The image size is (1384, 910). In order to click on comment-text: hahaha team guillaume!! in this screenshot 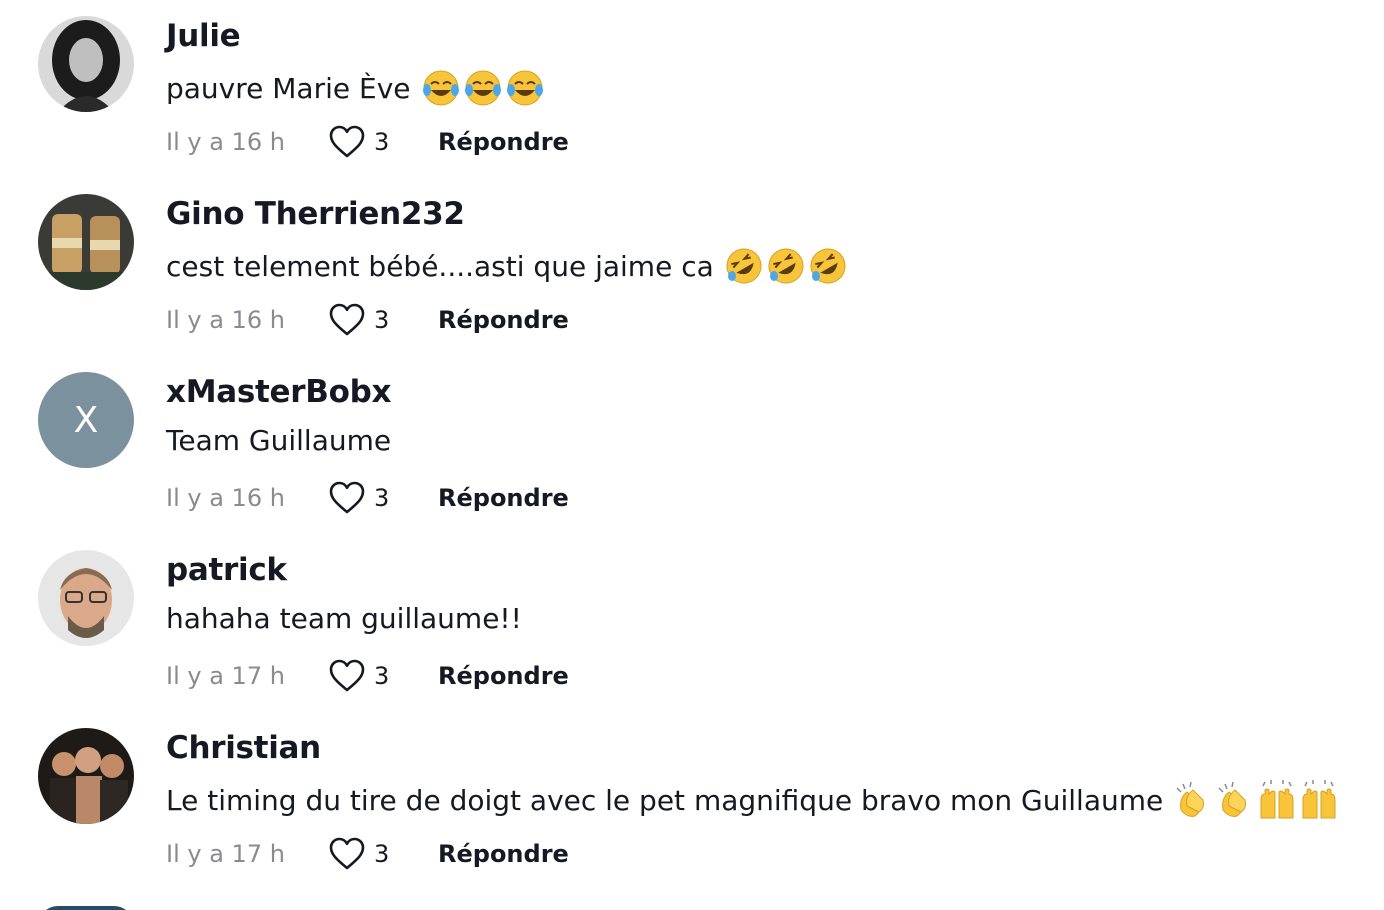, I will do `click(344, 618)`.